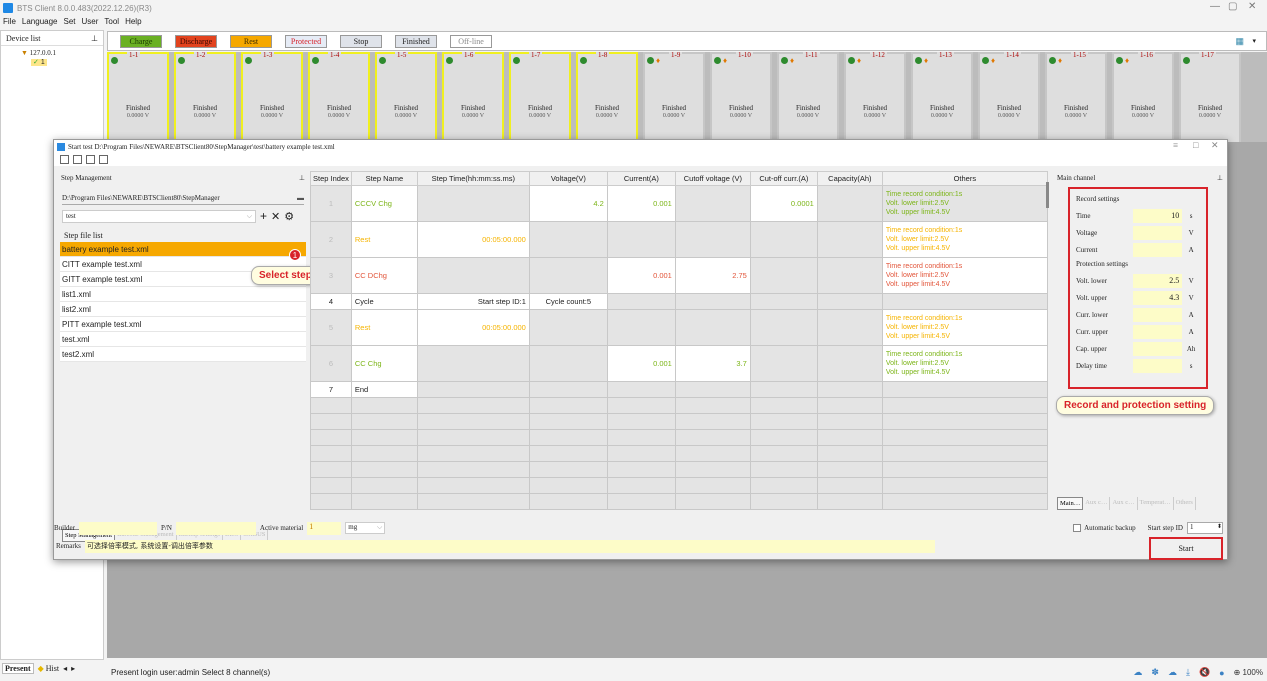 This screenshot has height=681, width=1267. I want to click on start-button: Start, so click(1186, 548).